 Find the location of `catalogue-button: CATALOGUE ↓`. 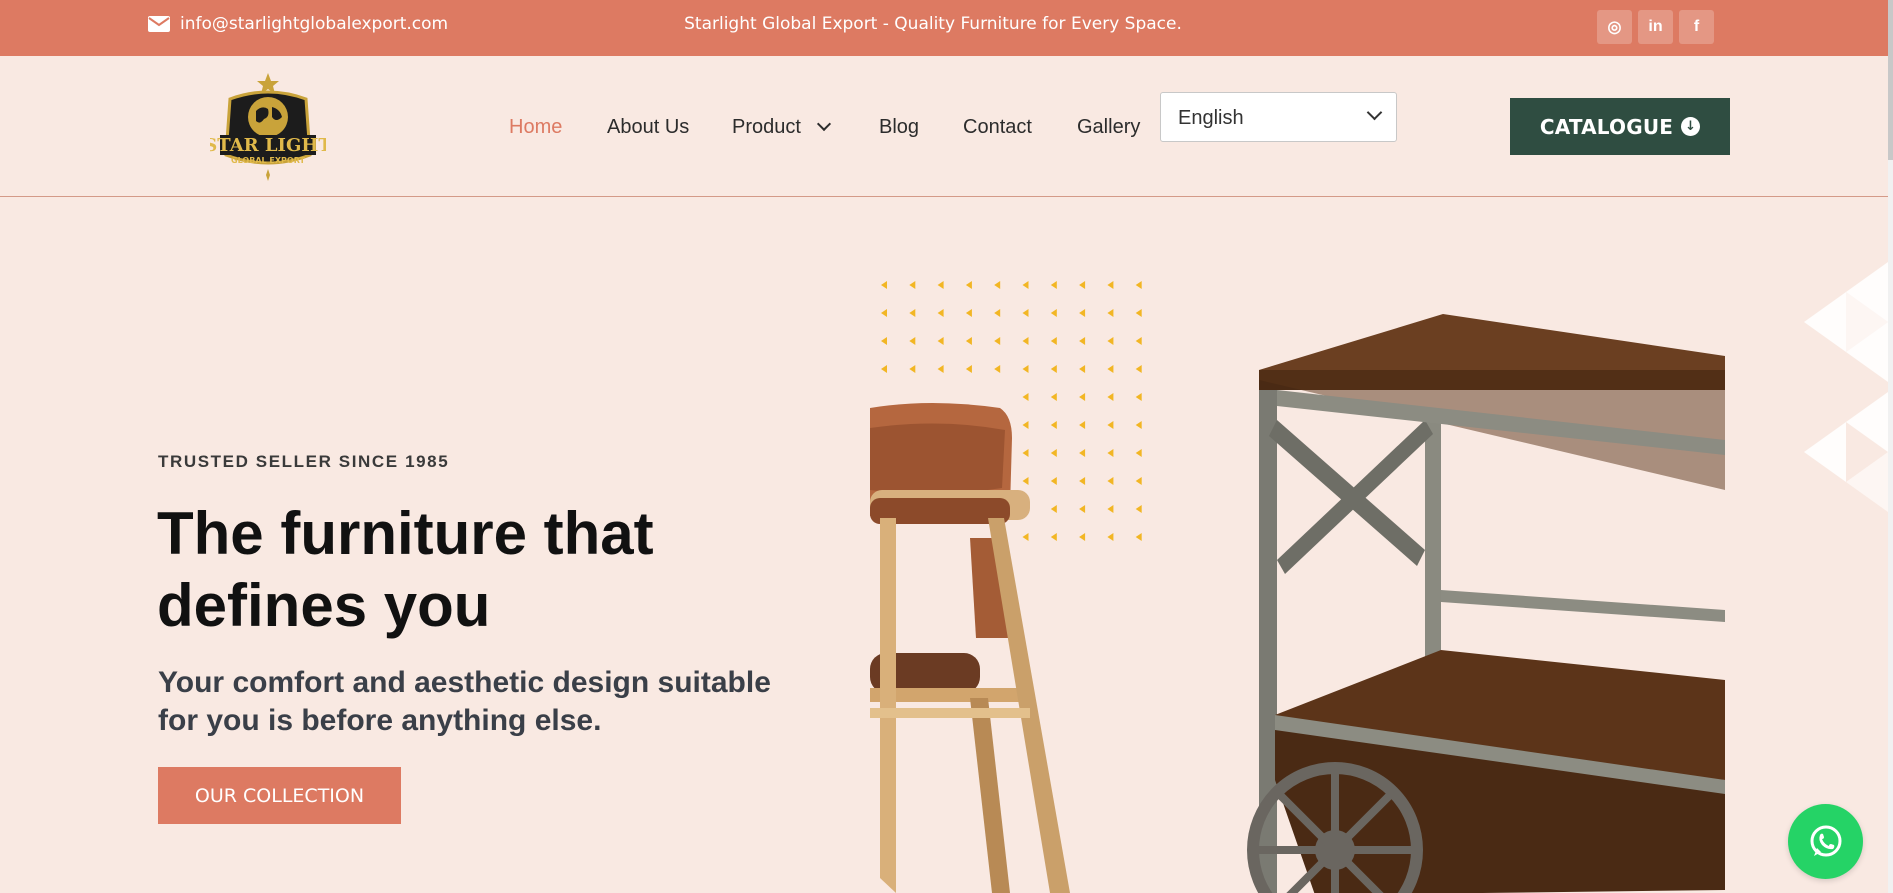

catalogue-button: CATALOGUE ↓ is located at coordinates (1620, 126).